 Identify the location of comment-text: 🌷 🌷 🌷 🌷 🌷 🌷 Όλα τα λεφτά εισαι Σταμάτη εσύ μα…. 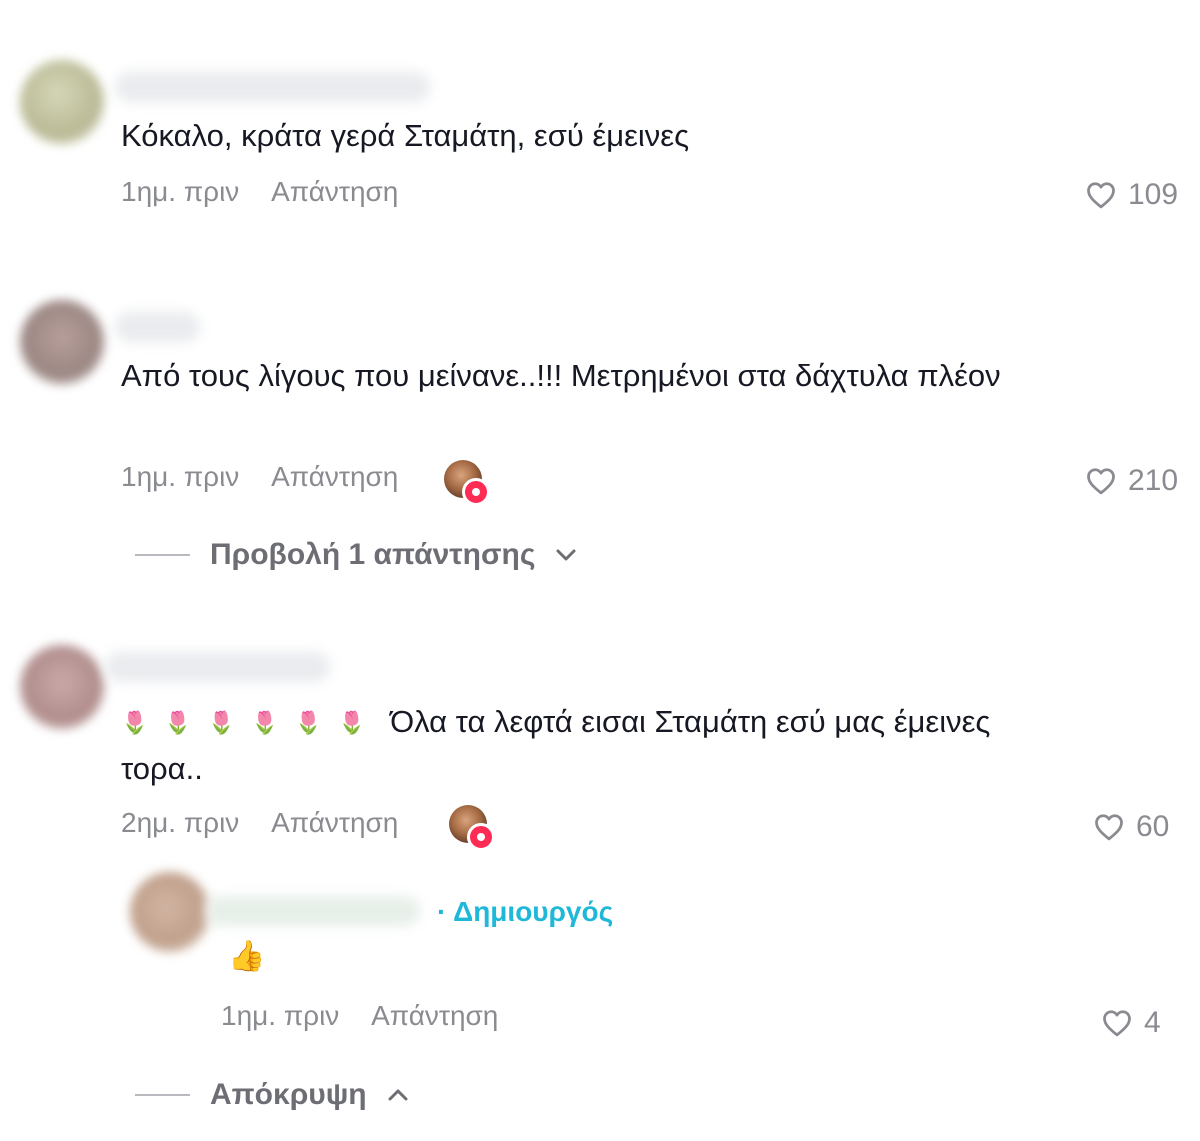
(571, 745).